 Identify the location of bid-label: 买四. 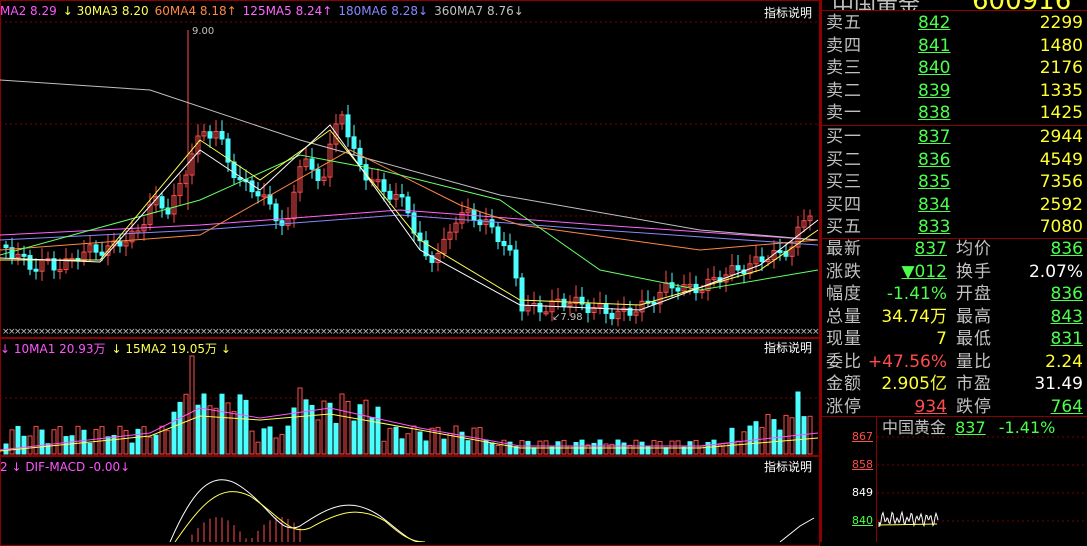
(844, 204).